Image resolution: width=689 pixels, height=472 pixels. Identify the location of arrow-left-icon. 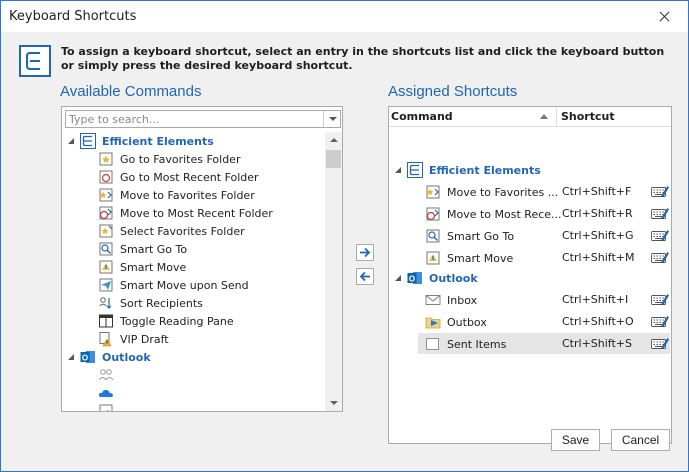
(364, 276).